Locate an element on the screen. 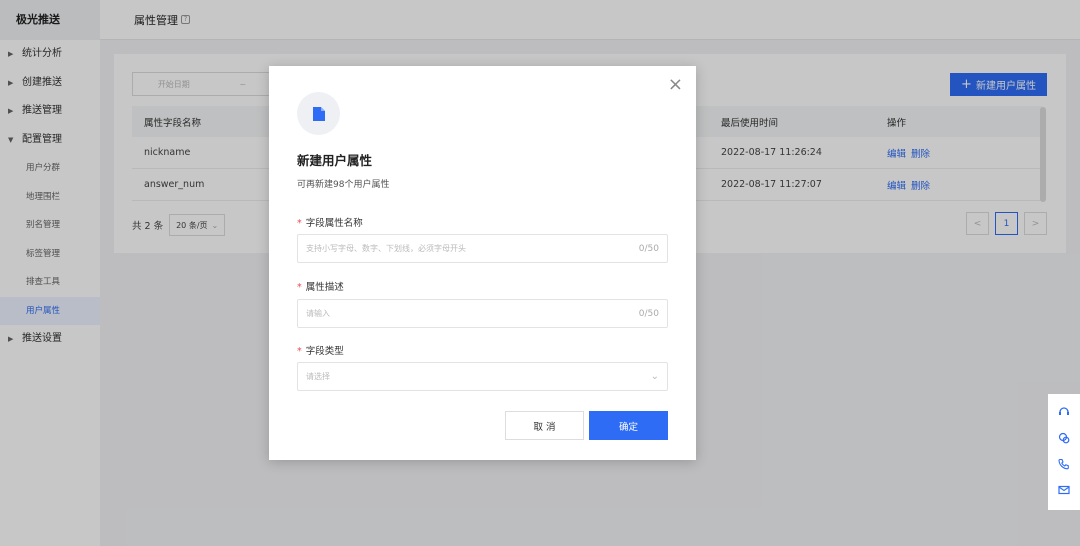 This screenshot has width=1080, height=546. close-icon: × is located at coordinates (675, 85).